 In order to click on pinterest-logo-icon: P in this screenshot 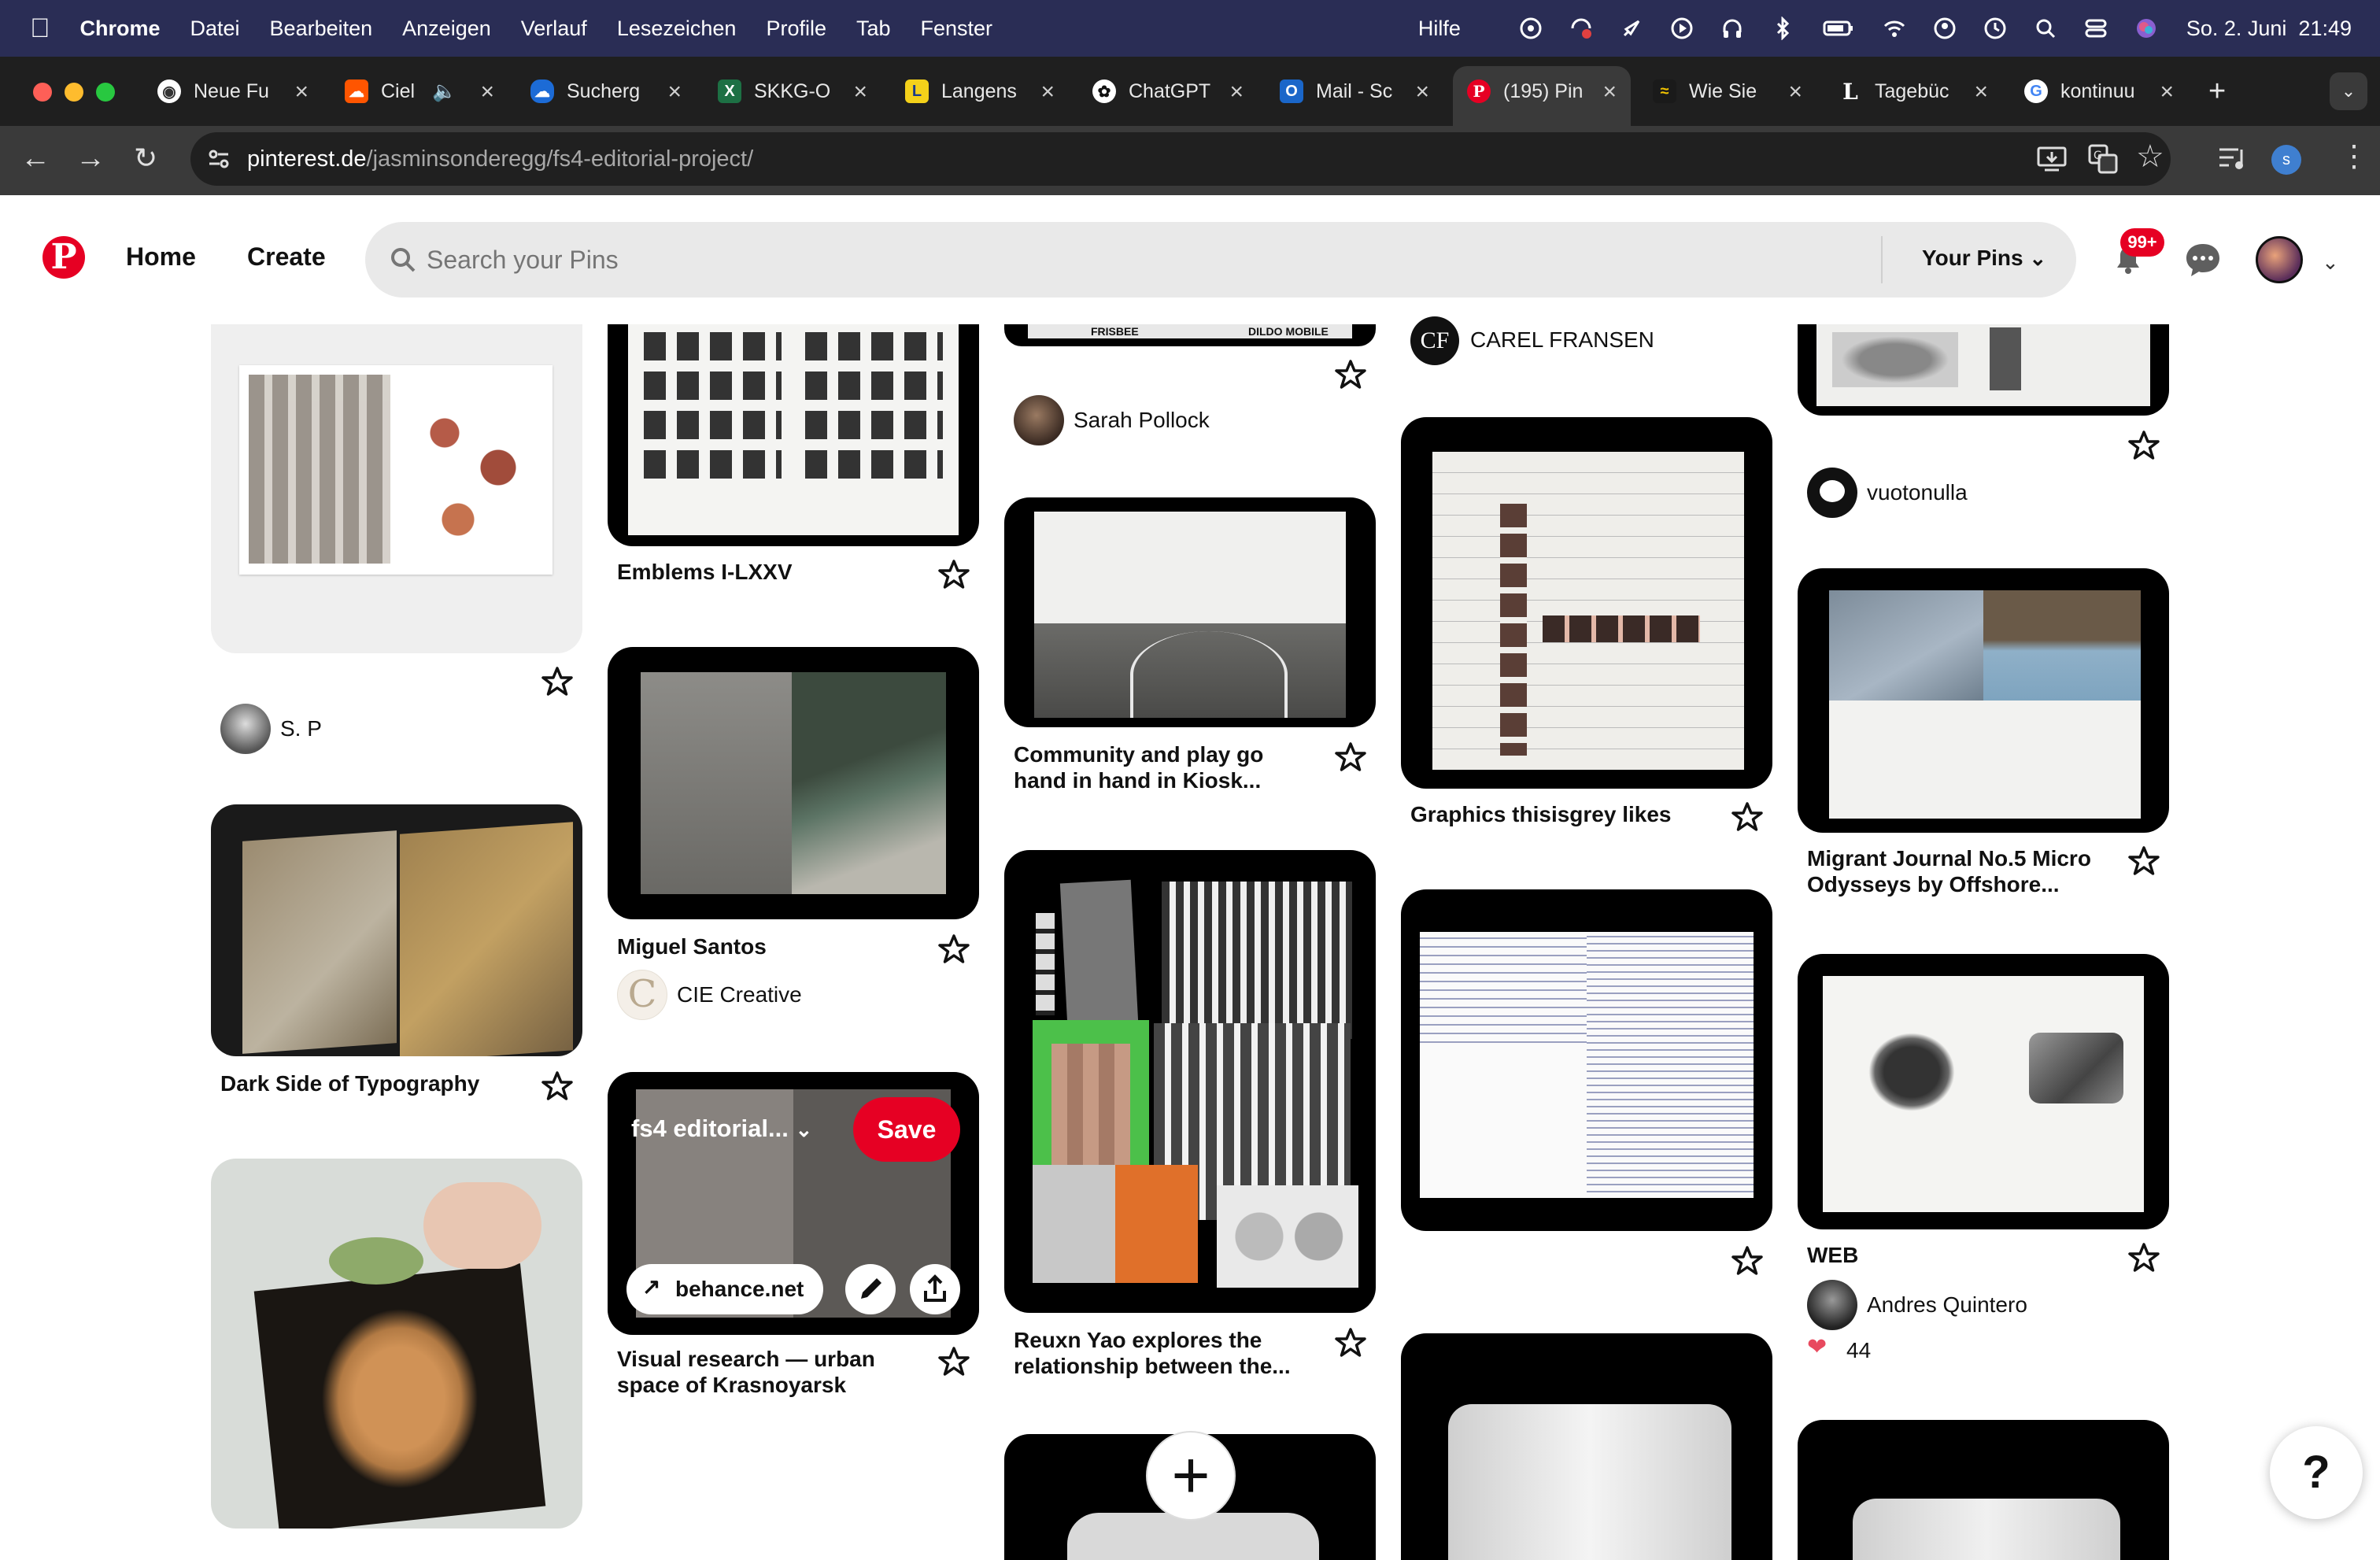, I will do `click(63, 257)`.